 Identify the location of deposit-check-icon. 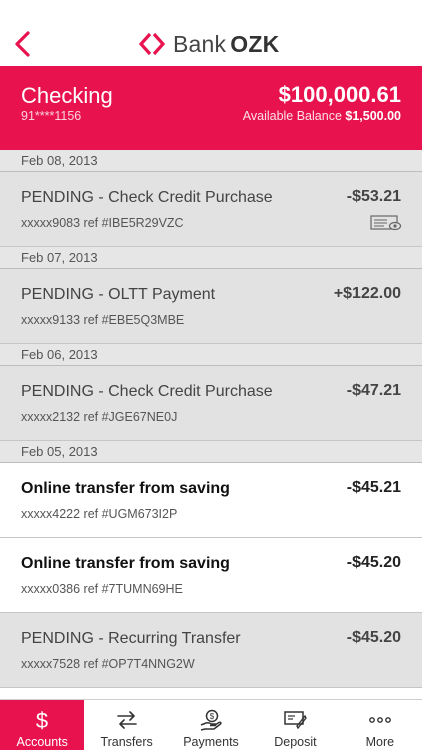
(296, 720).